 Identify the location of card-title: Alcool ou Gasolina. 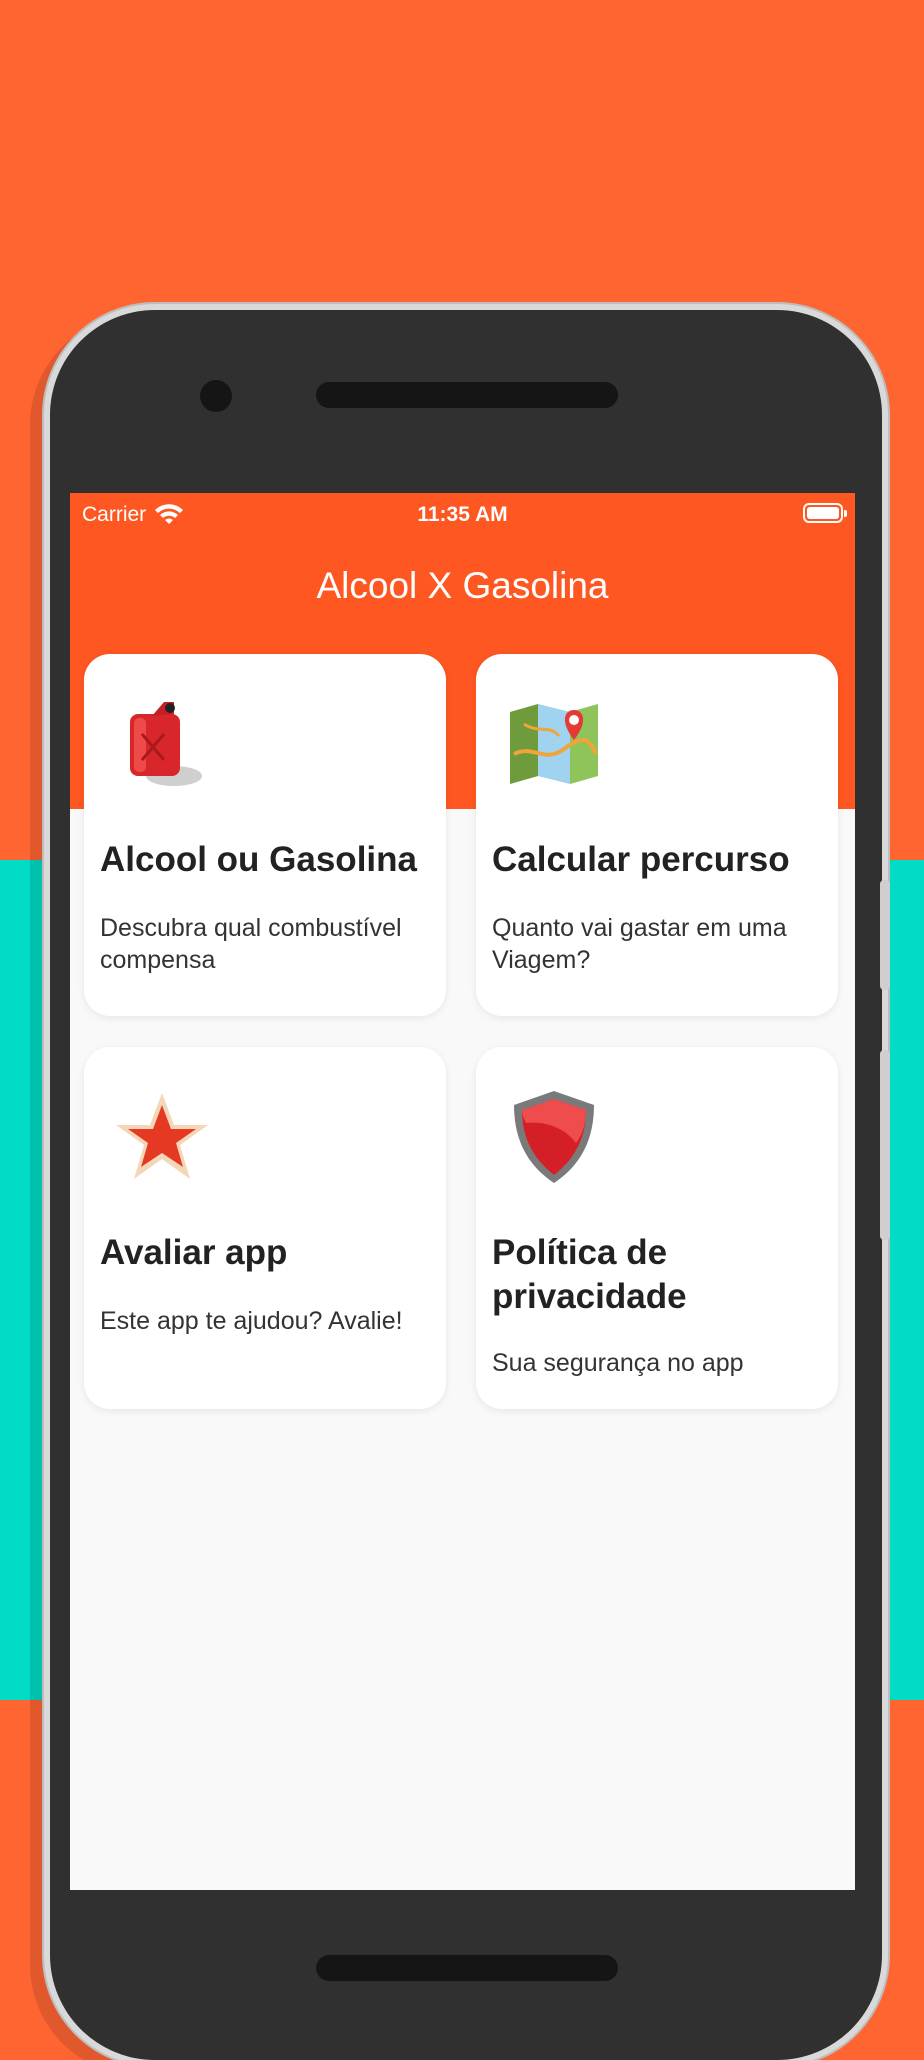
(258, 859).